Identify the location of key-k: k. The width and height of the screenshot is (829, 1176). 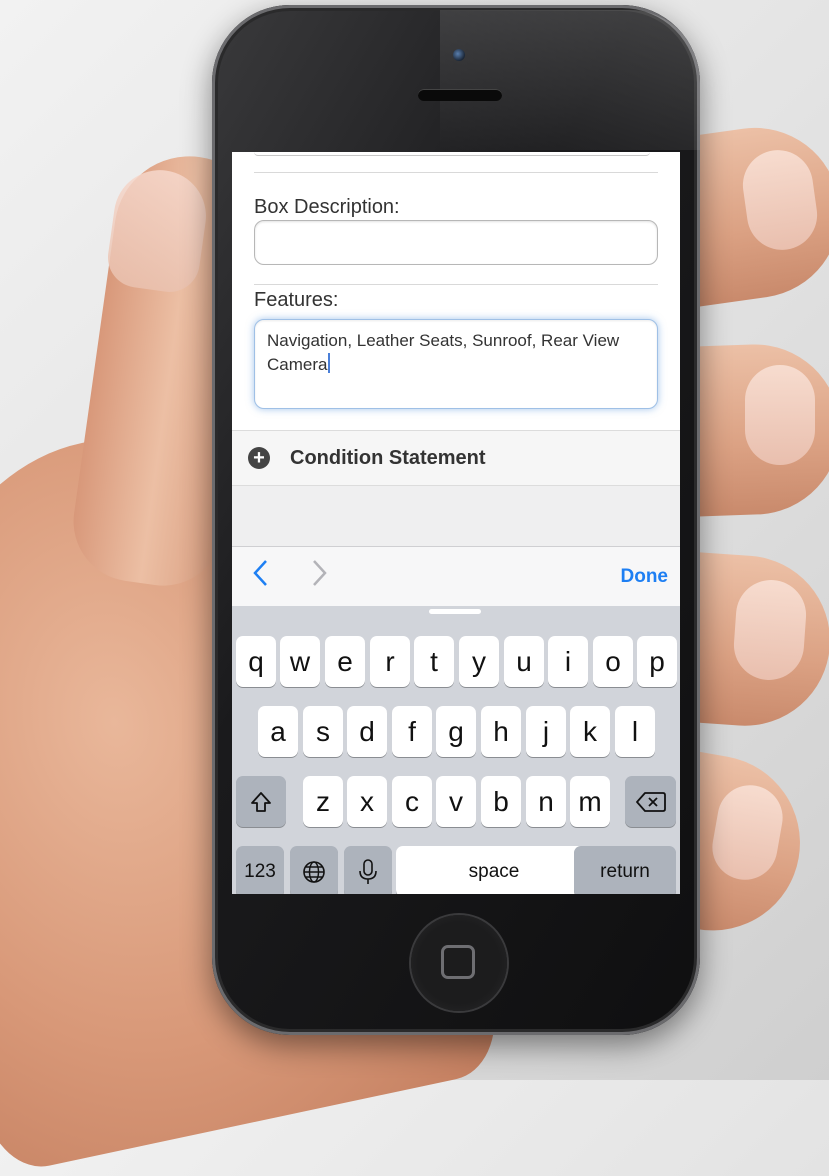
(590, 731).